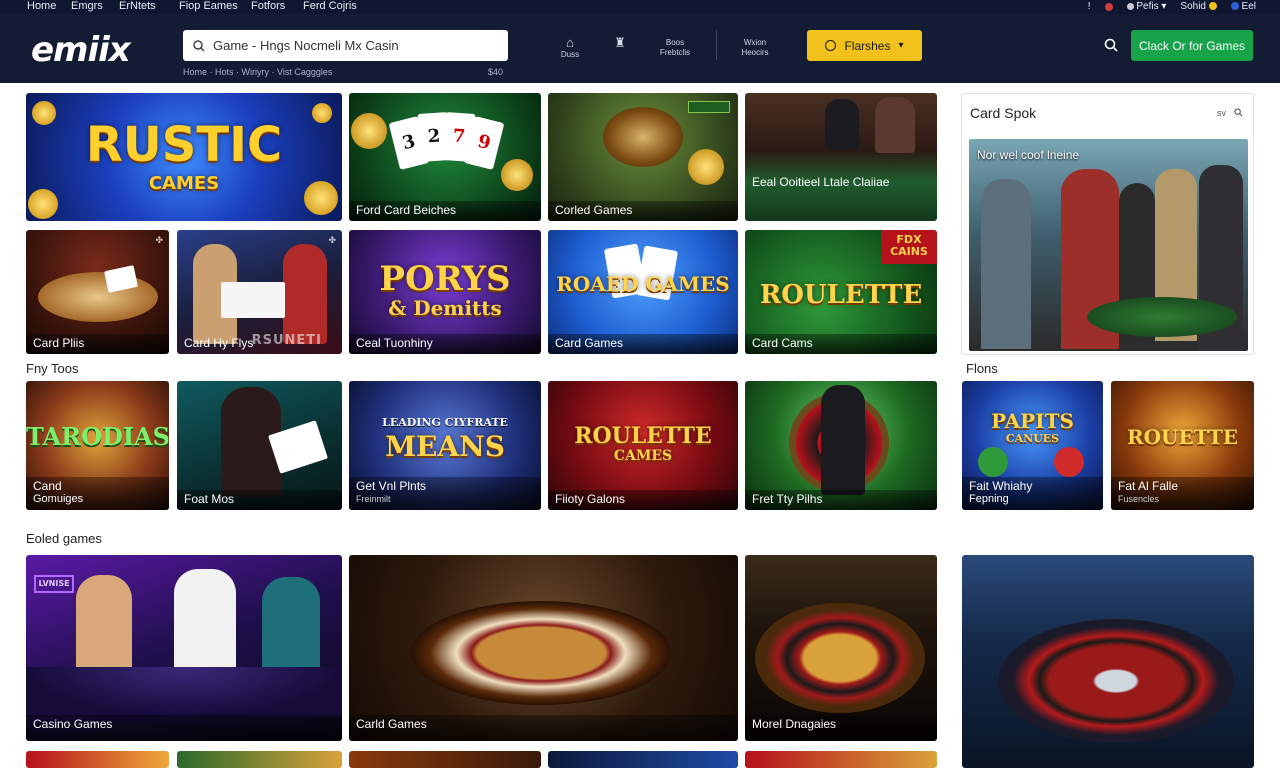 The height and width of the screenshot is (768, 1280). I want to click on nav-home: ⌂ Duss, so click(570, 48).